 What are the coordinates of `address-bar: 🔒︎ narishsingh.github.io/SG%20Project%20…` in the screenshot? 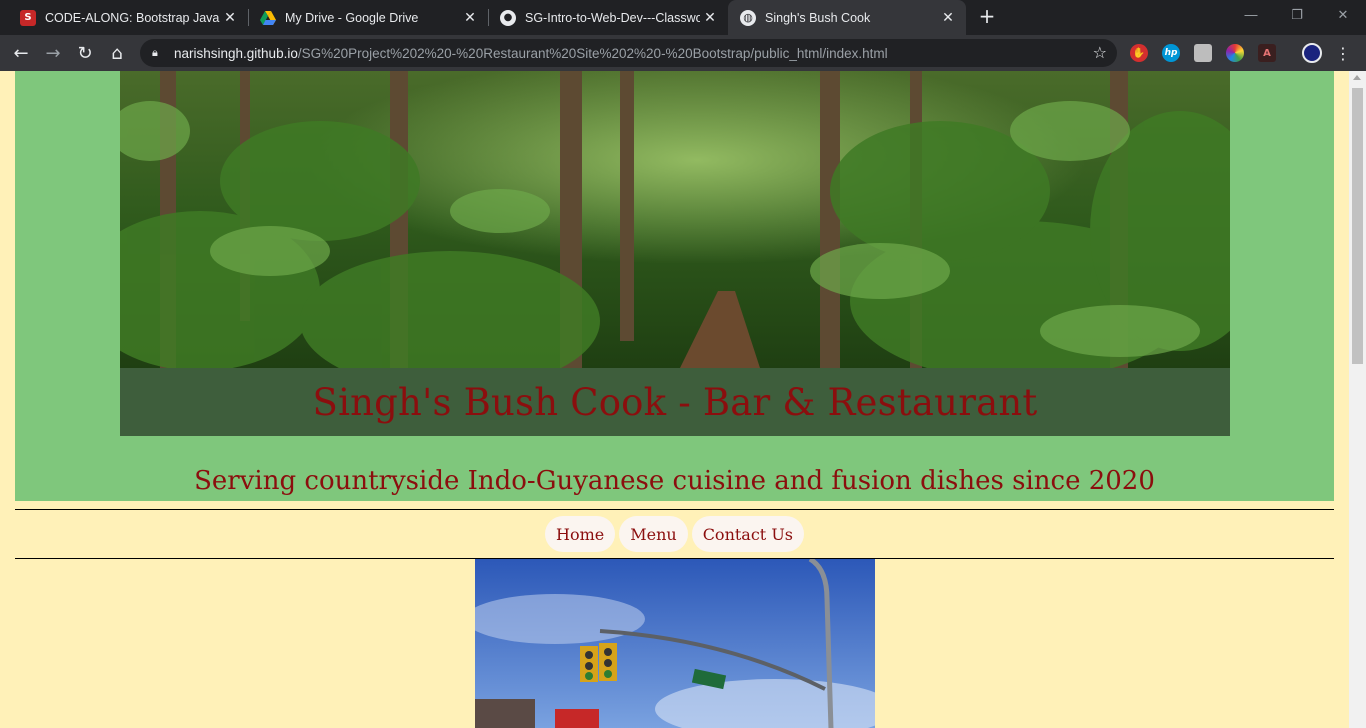 It's located at (628, 53).